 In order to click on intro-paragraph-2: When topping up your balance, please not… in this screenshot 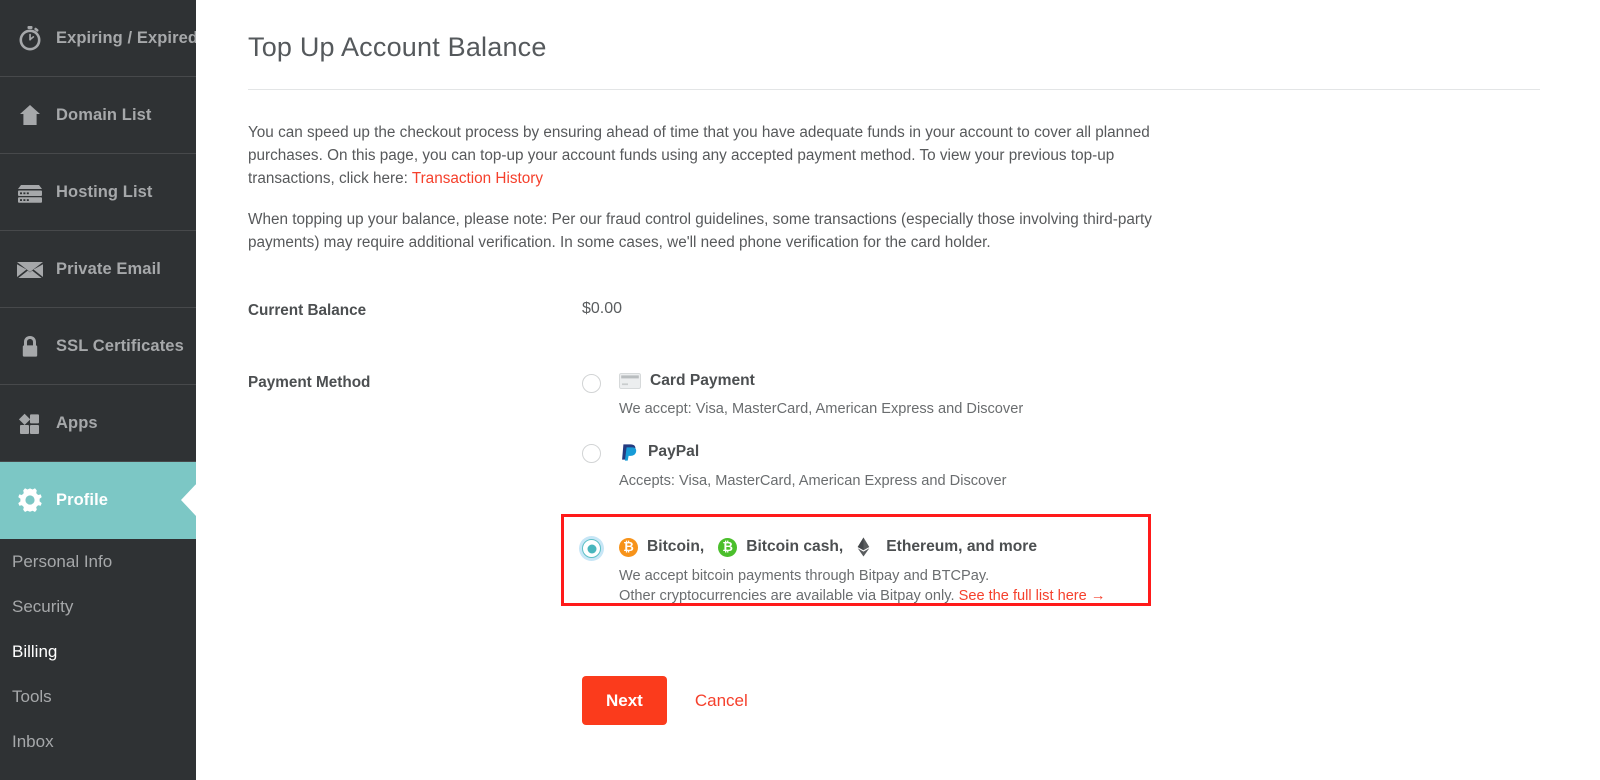, I will do `click(700, 231)`.